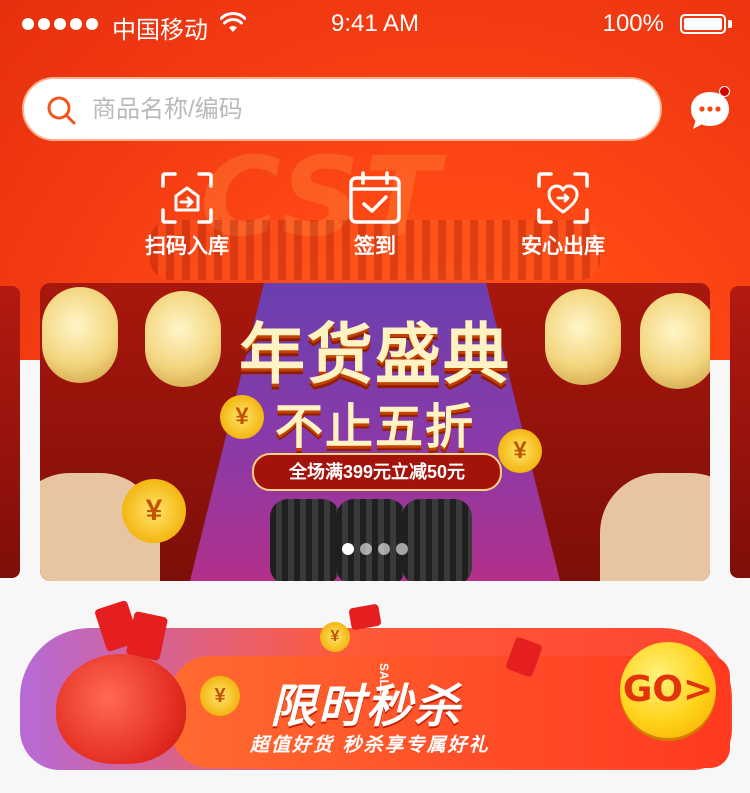 This screenshot has width=750, height=793. What do you see at coordinates (375, 549) in the screenshot?
I see `carousel-indicator` at bounding box center [375, 549].